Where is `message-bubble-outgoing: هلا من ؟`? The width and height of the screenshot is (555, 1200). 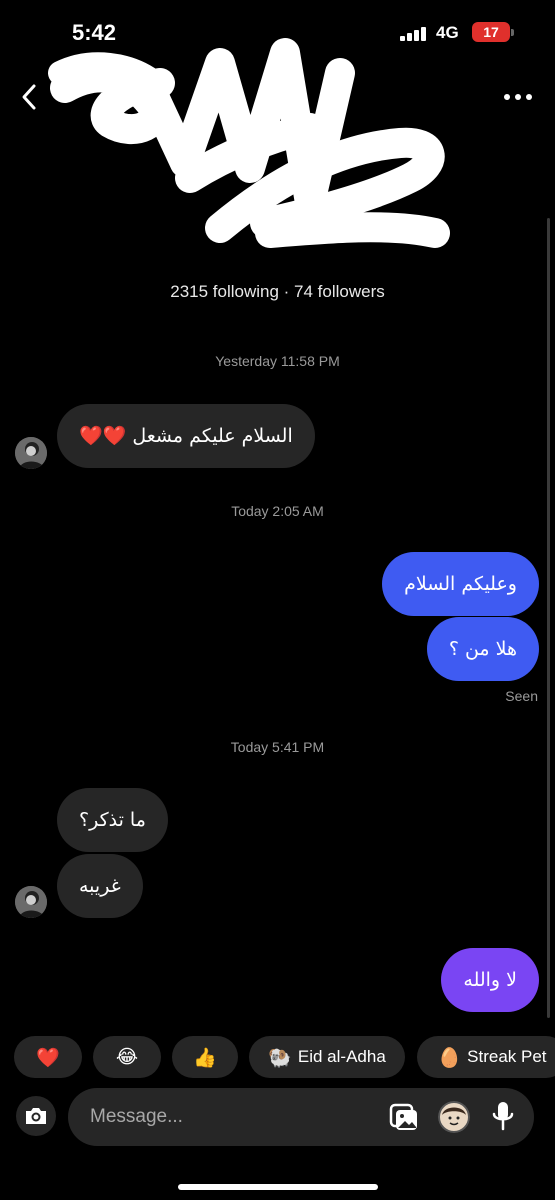 message-bubble-outgoing: هلا من ؟ is located at coordinates (482, 649).